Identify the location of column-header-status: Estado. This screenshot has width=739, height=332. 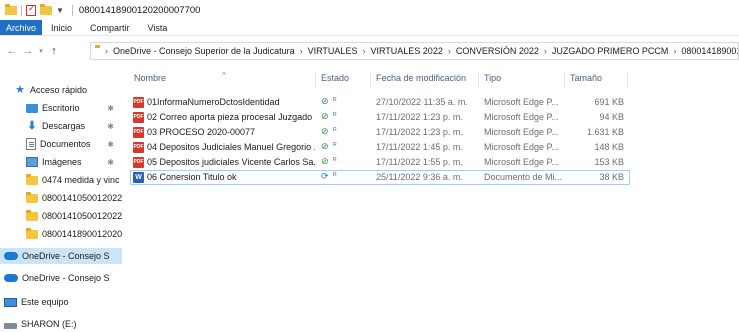
(344, 80).